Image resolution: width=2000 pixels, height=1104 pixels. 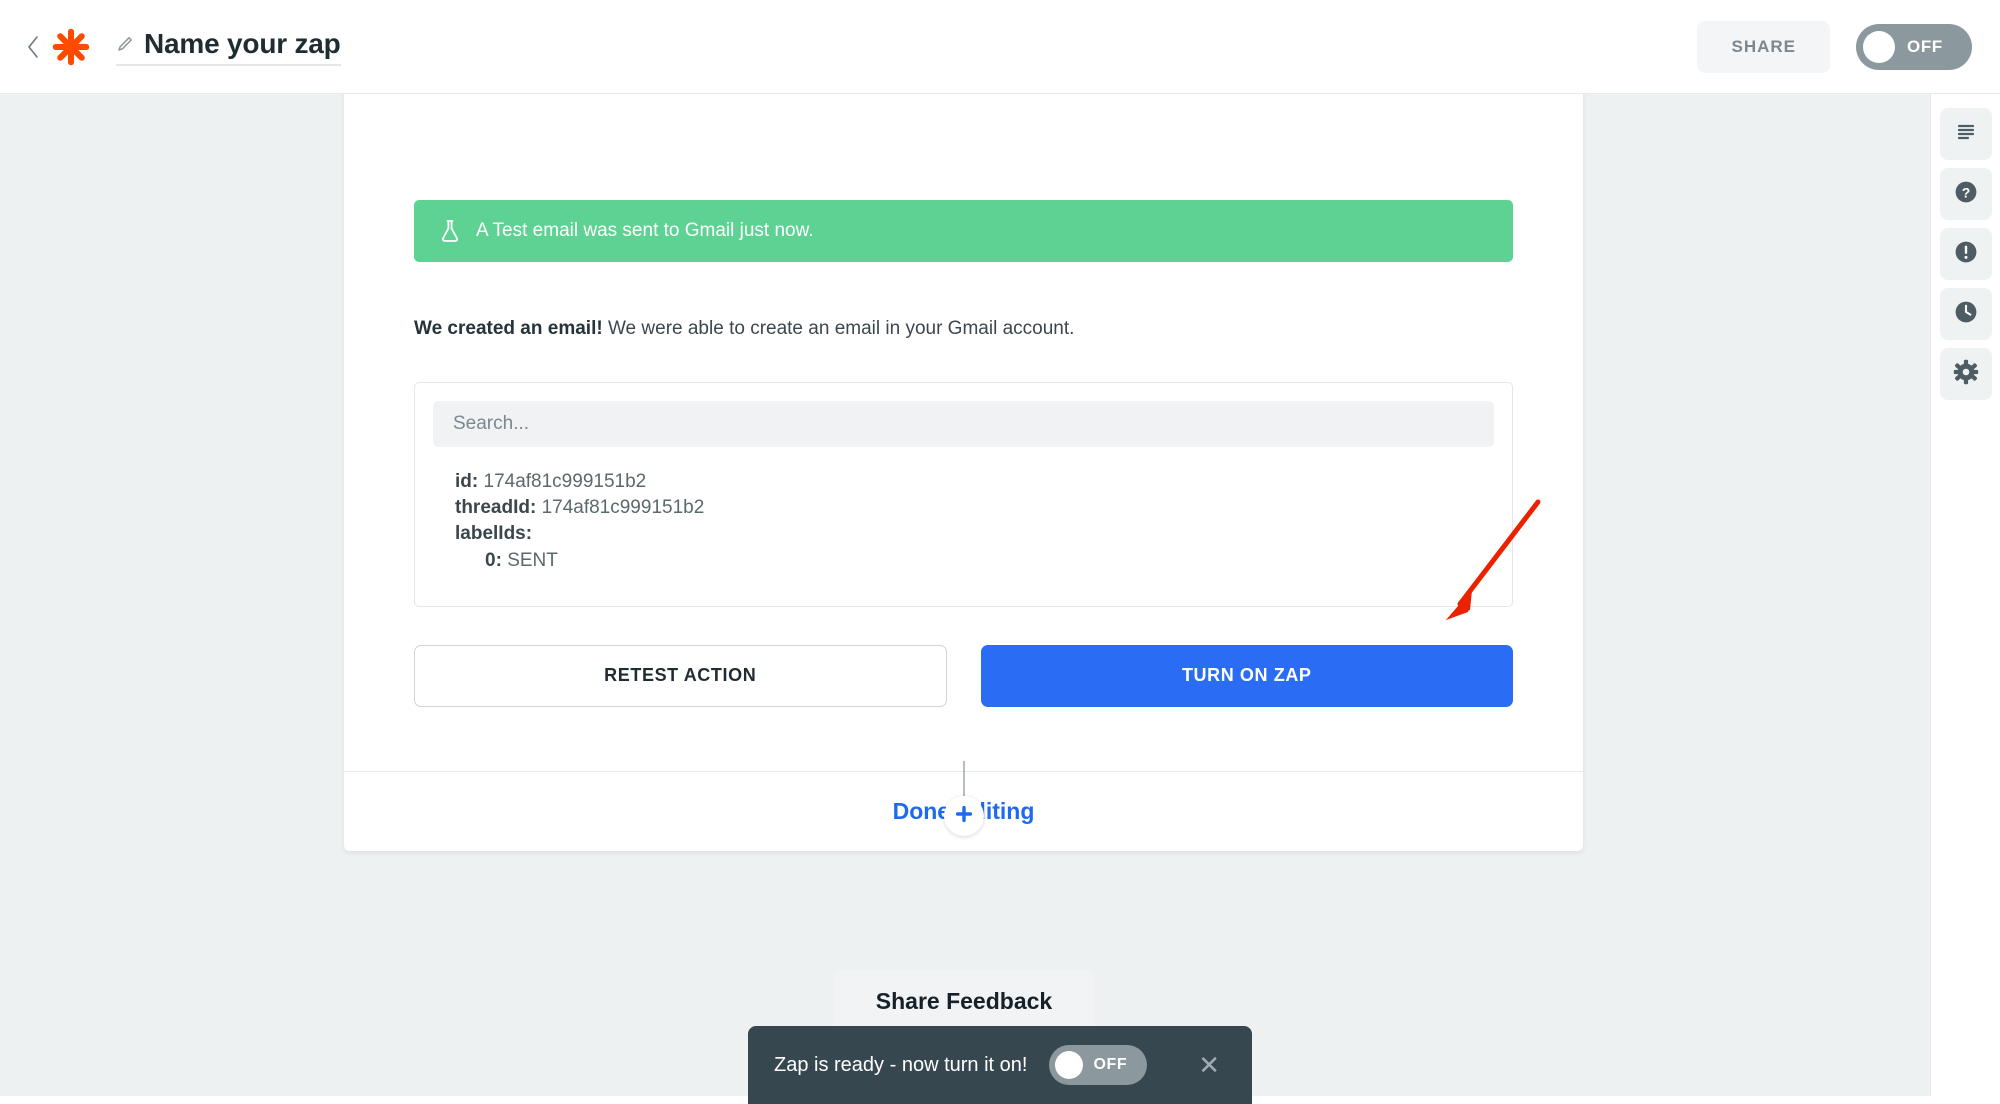 I want to click on gear-icon, so click(x=1966, y=374).